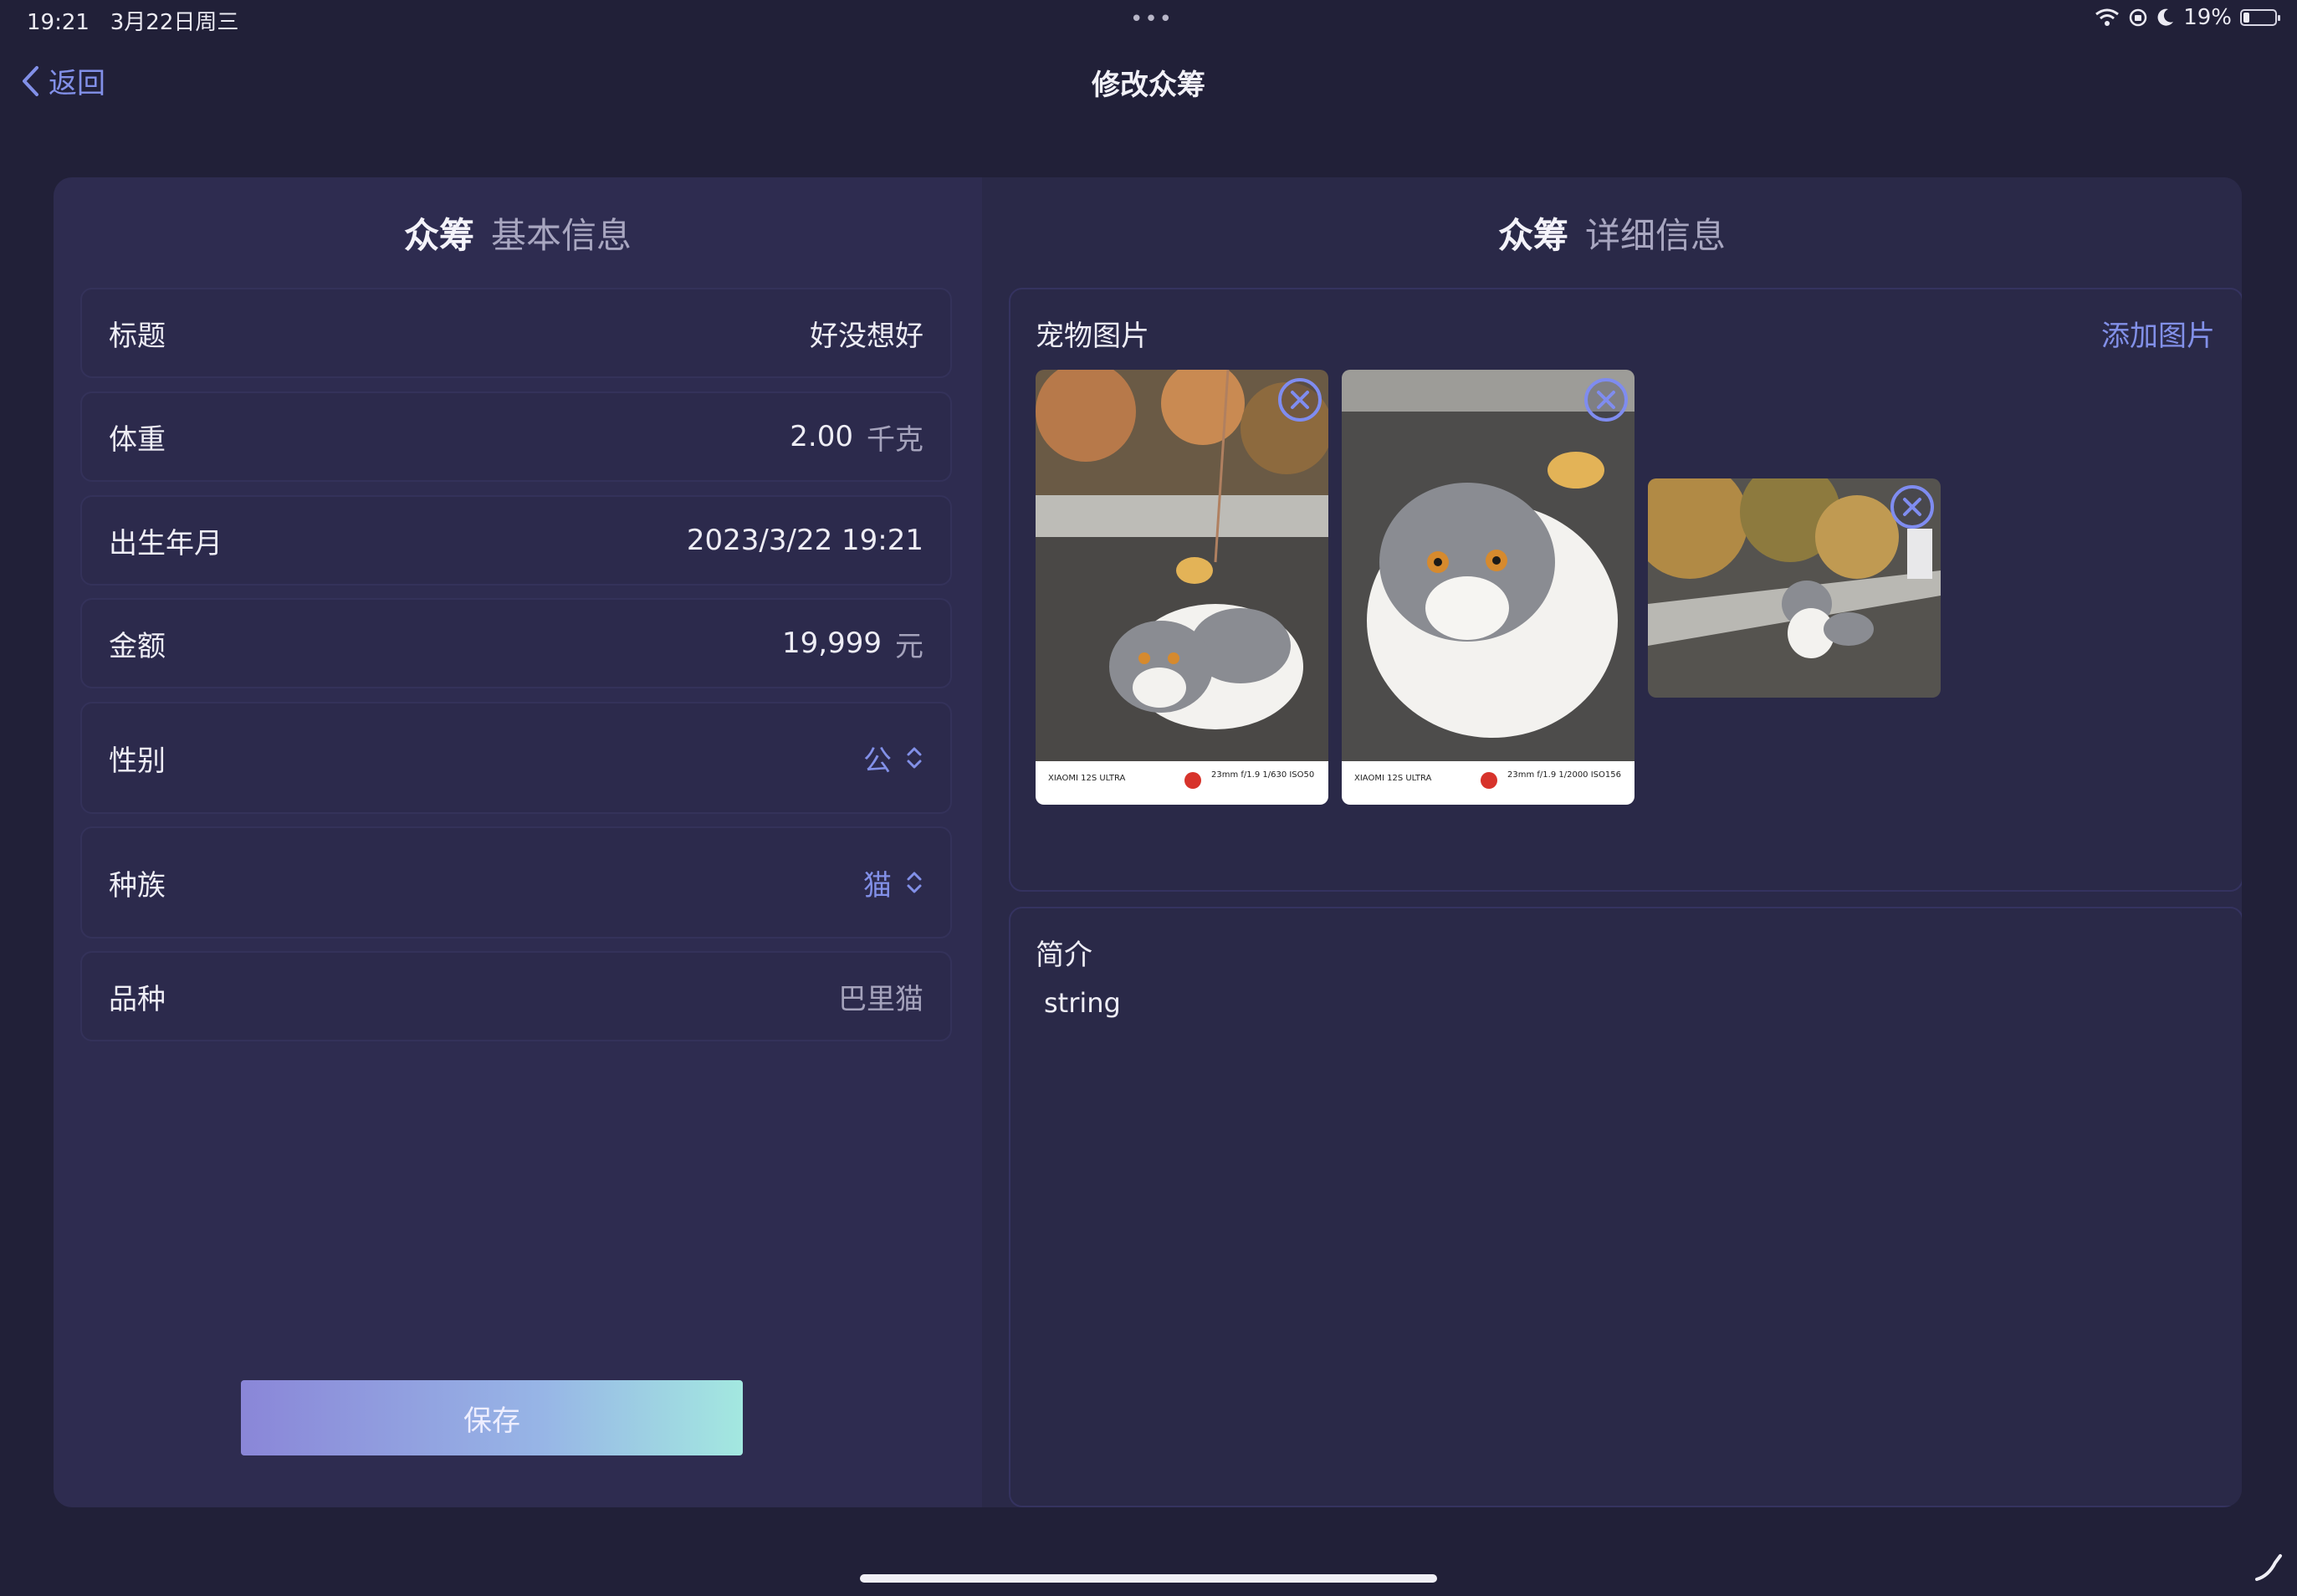 The image size is (2297, 1596). I want to click on gender-label: 性别, so click(137, 761).